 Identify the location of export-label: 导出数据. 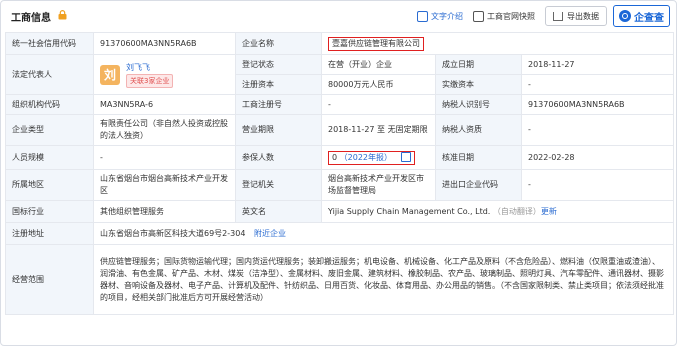
(583, 16).